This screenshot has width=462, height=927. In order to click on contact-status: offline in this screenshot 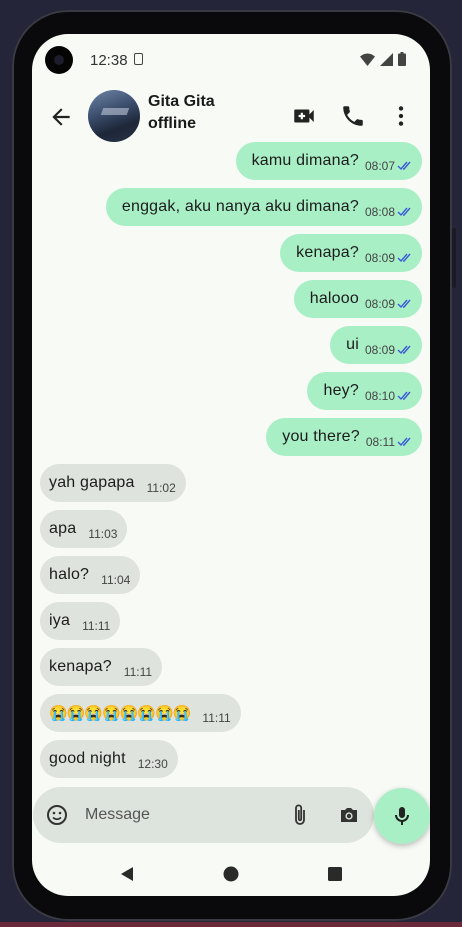, I will do `click(172, 123)`.